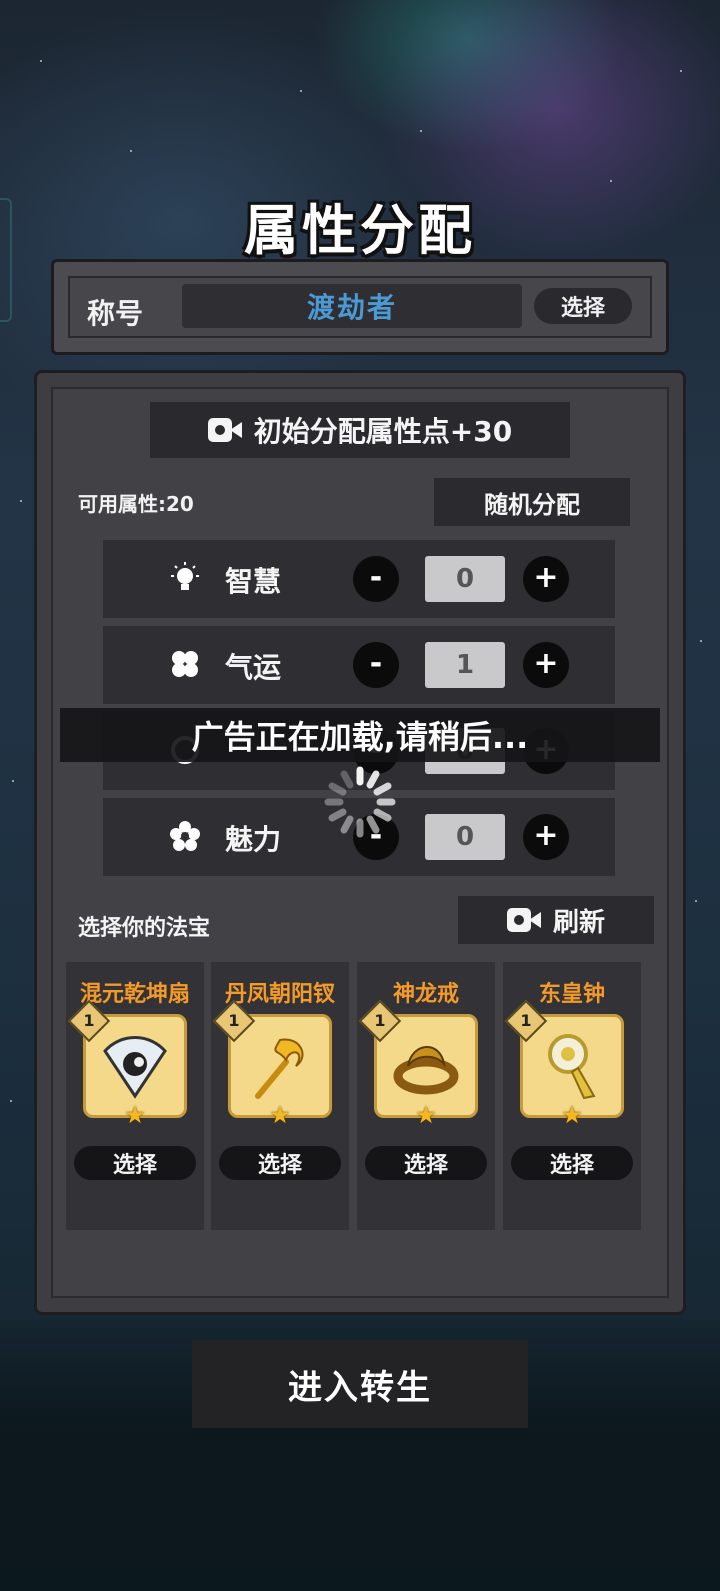  What do you see at coordinates (360, 230) in the screenshot?
I see `page-title: 属性分配` at bounding box center [360, 230].